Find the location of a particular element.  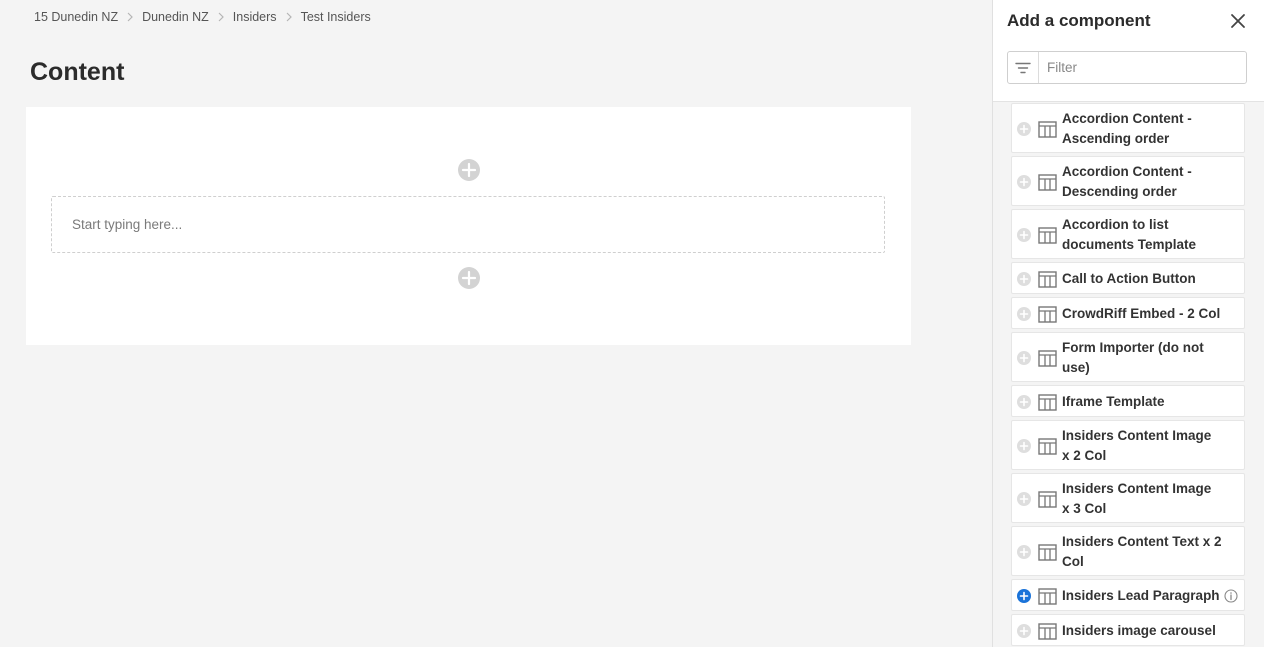

component-label: CrowdRiff Embed - 2 Col is located at coordinates (1141, 313).